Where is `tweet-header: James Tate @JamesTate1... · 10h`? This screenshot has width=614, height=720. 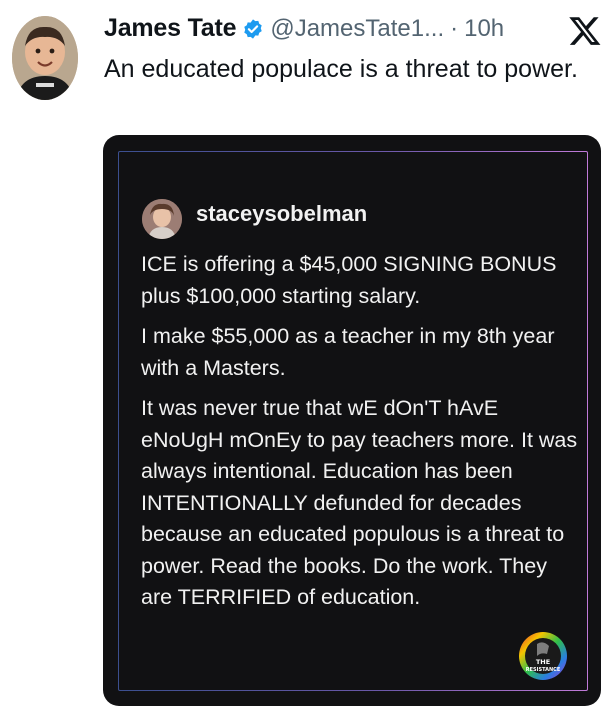
tweet-header: James Tate @JamesTate1... · 10h is located at coordinates (304, 28).